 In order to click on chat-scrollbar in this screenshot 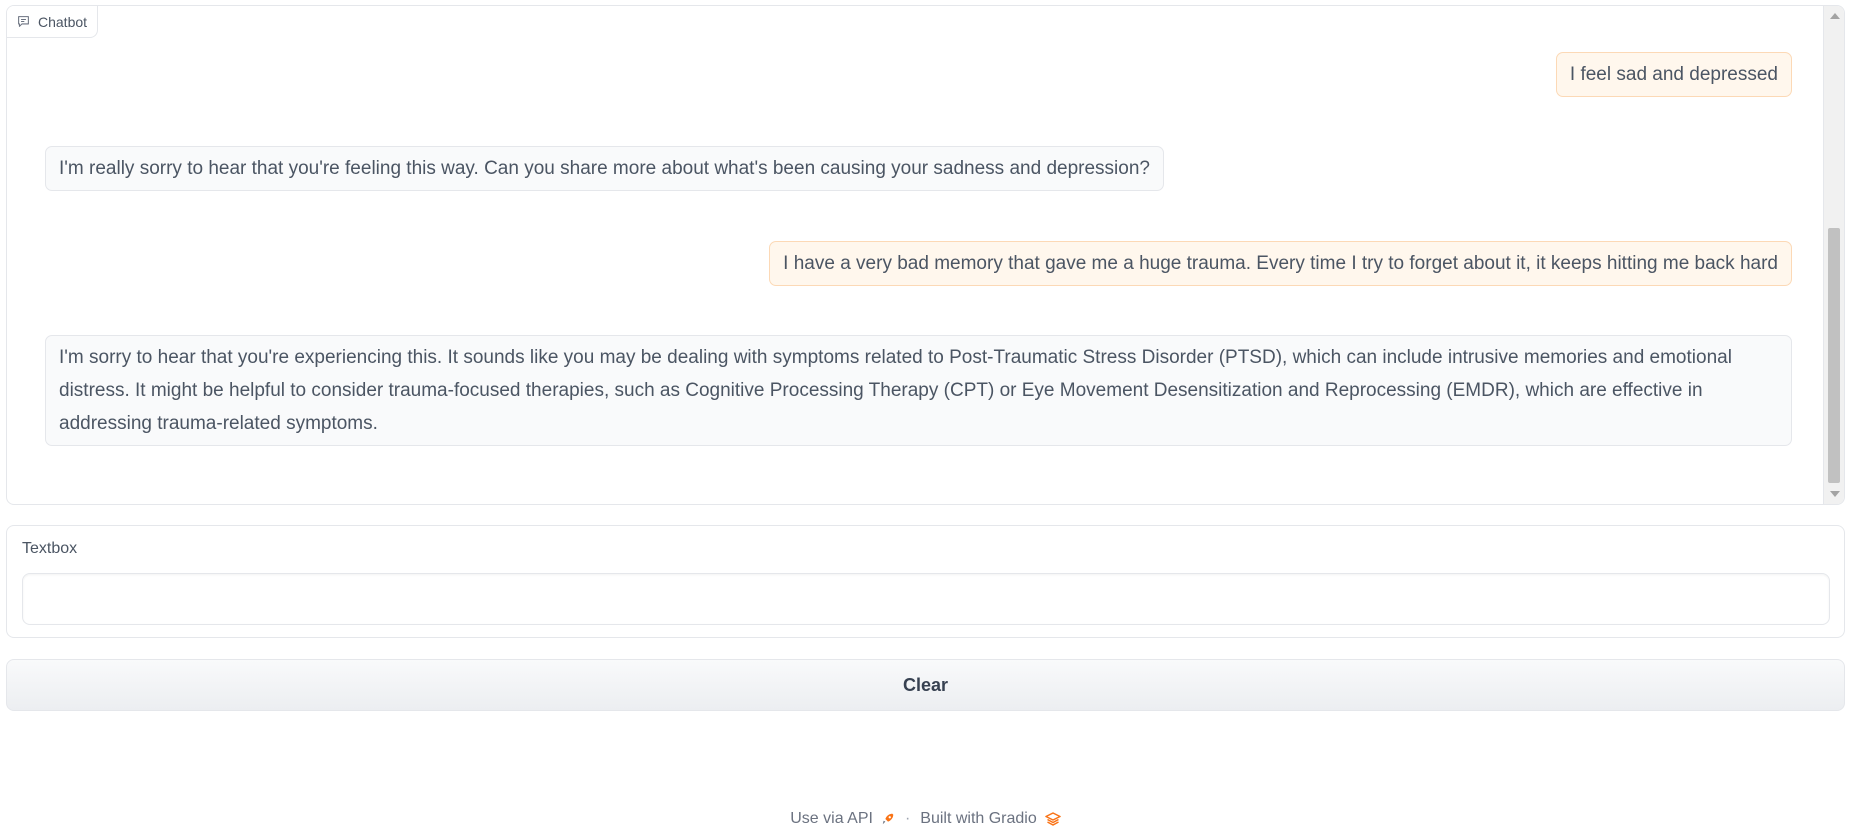, I will do `click(1833, 255)`.